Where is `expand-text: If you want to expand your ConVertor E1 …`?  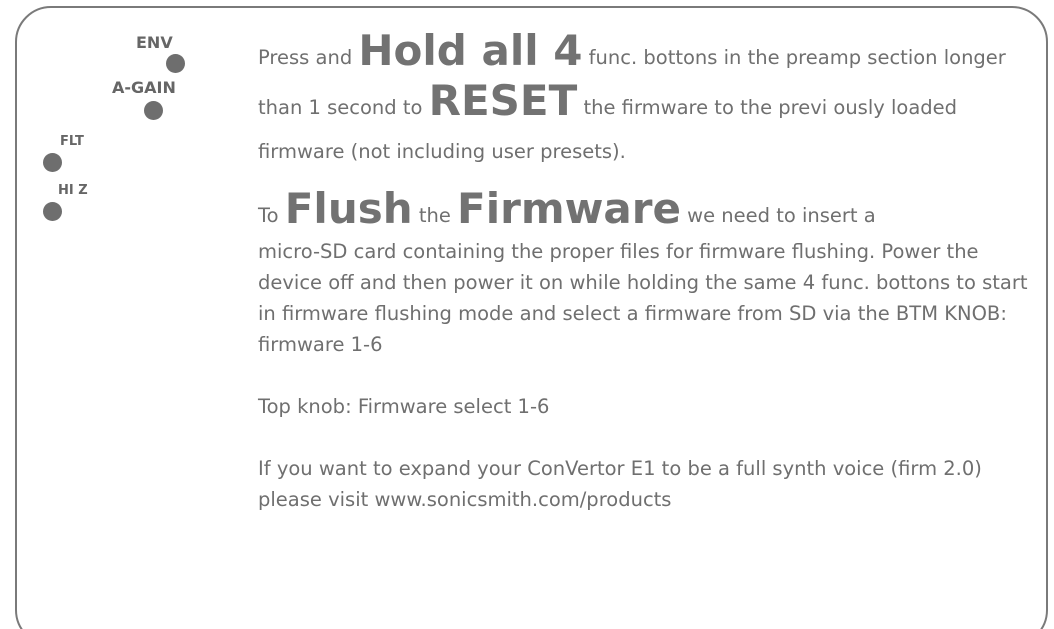
expand-text: If you want to expand your ConVertor E1 … is located at coordinates (620, 484).